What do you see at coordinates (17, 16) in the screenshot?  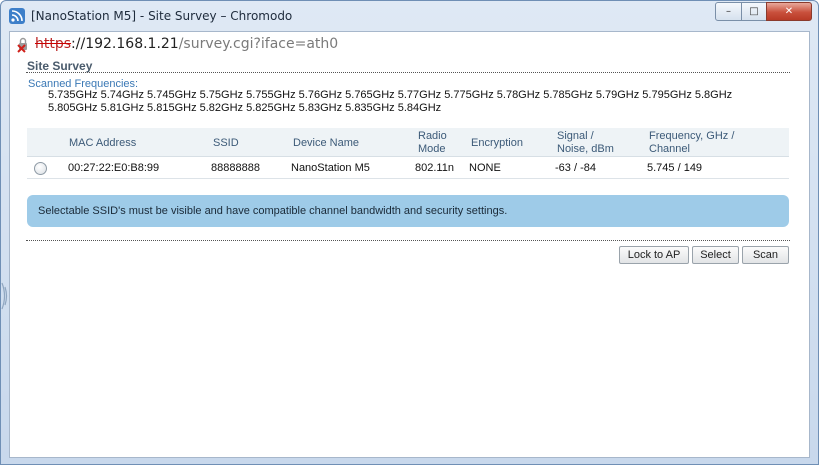 I see `rss-icon` at bounding box center [17, 16].